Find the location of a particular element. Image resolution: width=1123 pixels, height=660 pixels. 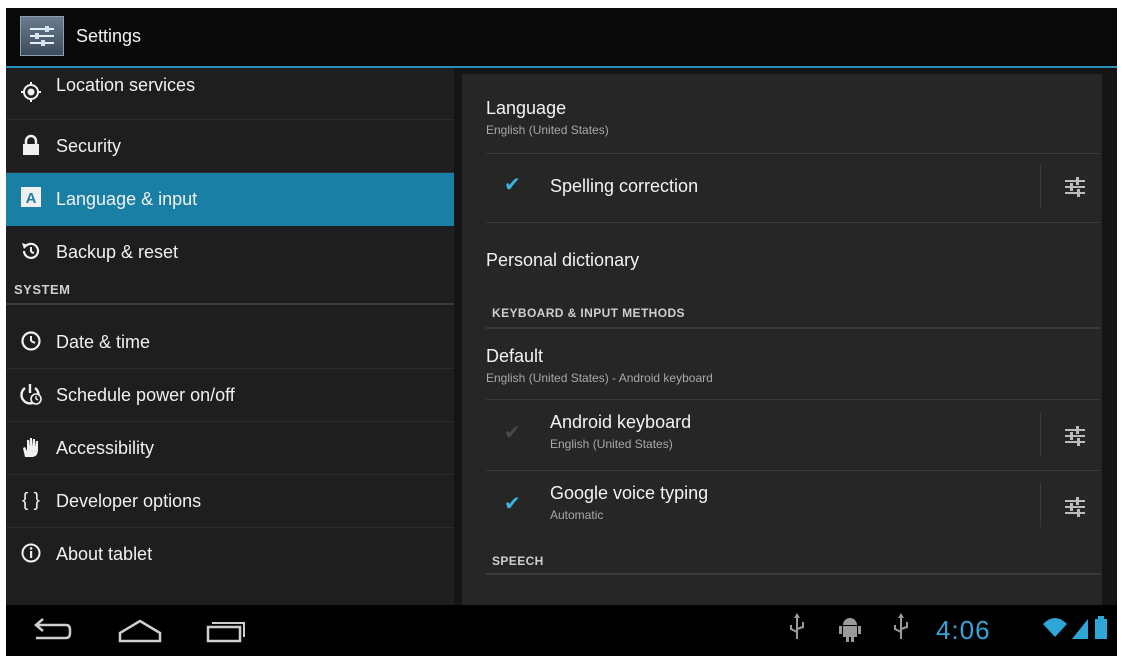

sidebar-item-location-services: Location services is located at coordinates (230, 93).